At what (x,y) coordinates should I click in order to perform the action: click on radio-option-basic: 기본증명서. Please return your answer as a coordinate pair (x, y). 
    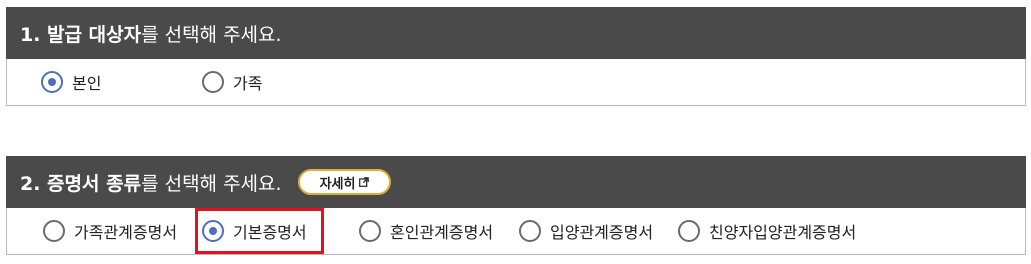
    Looking at the image, I should click on (254, 231).